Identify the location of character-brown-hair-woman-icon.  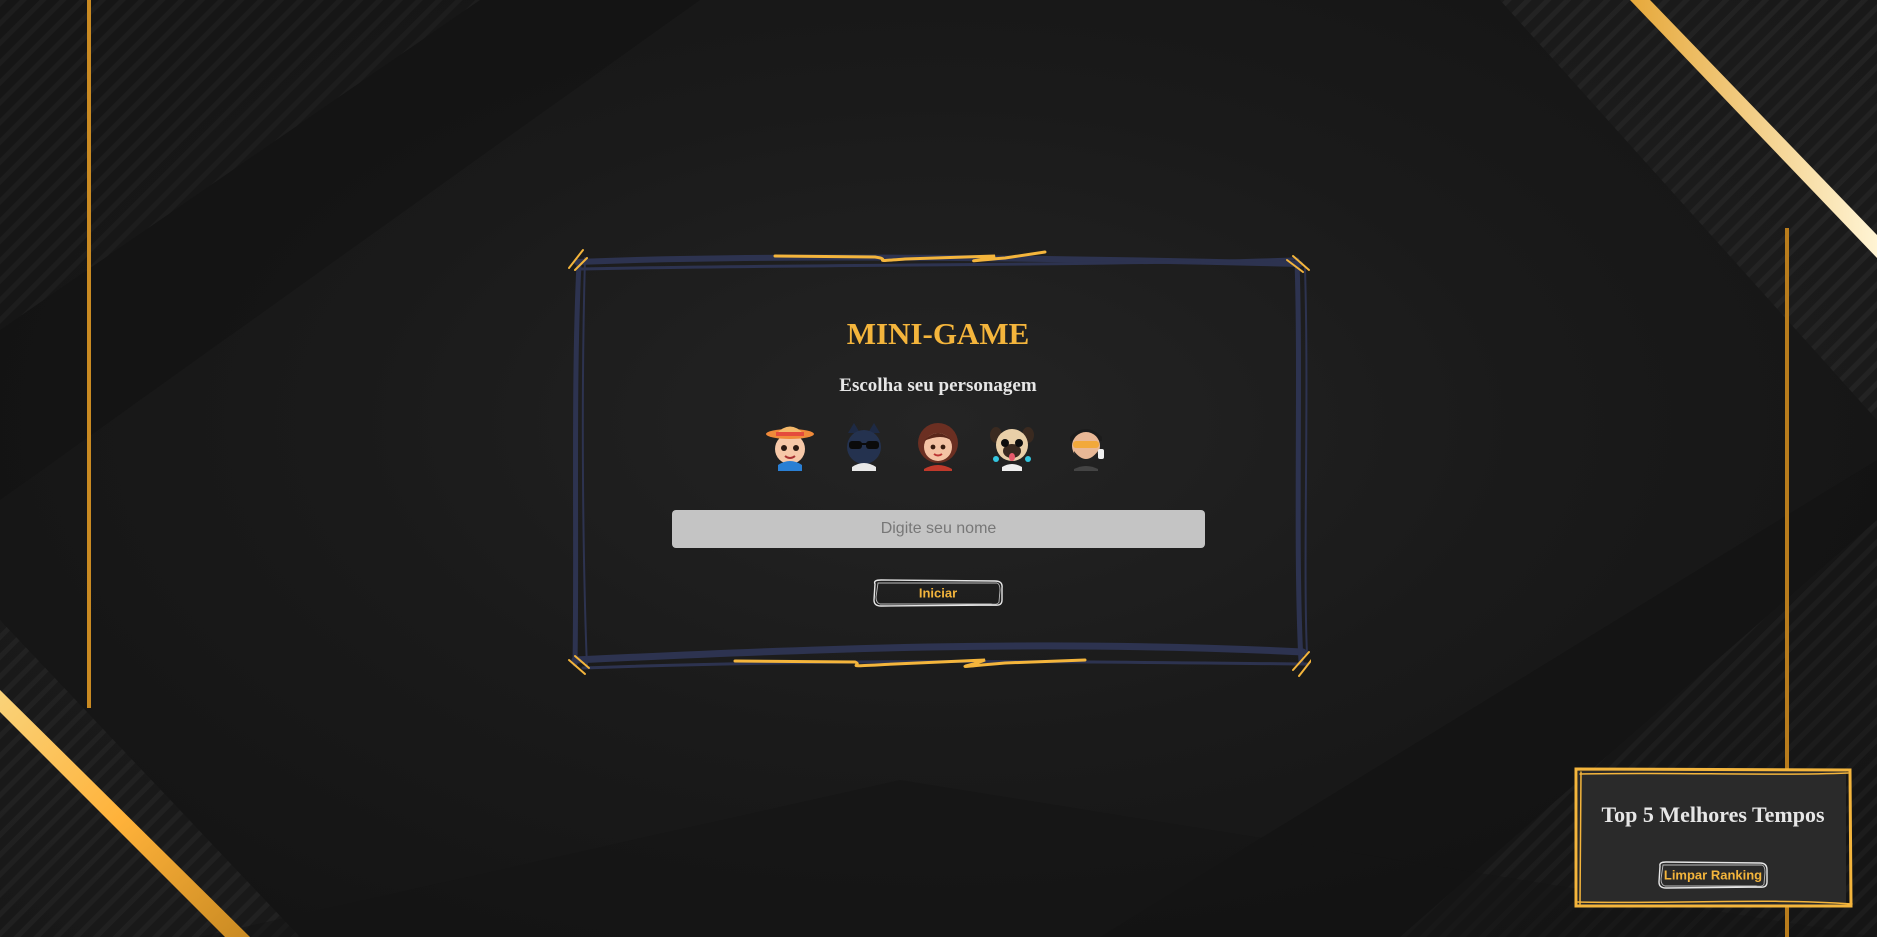
(938, 445).